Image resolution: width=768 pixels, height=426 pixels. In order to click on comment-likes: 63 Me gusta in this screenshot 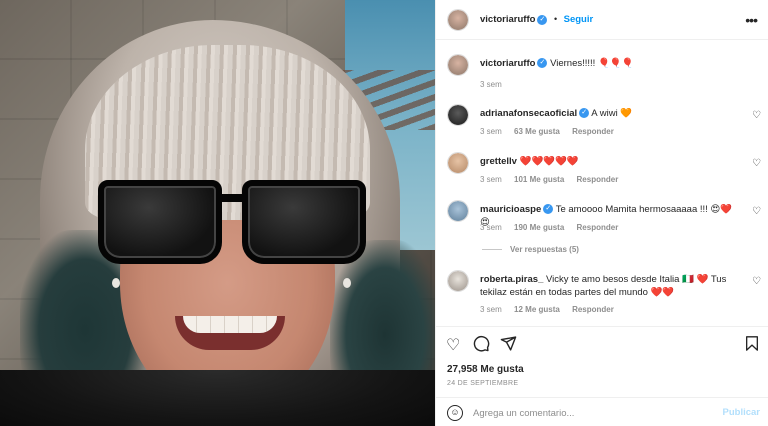, I will do `click(537, 131)`.